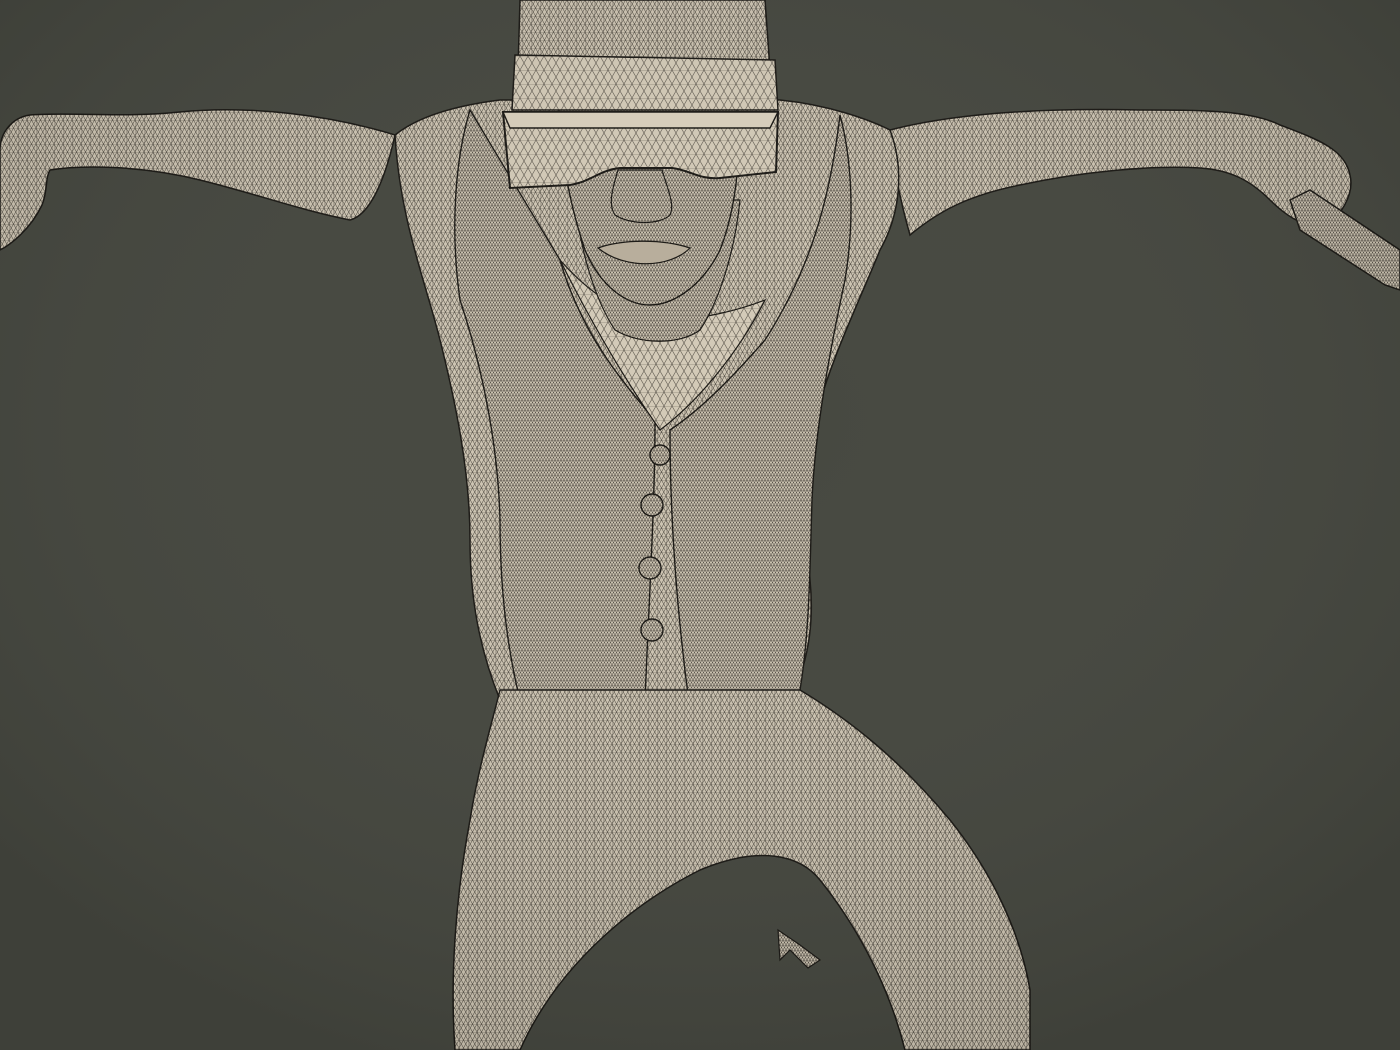  I want to click on goggles-frame-top, so click(640, 120).